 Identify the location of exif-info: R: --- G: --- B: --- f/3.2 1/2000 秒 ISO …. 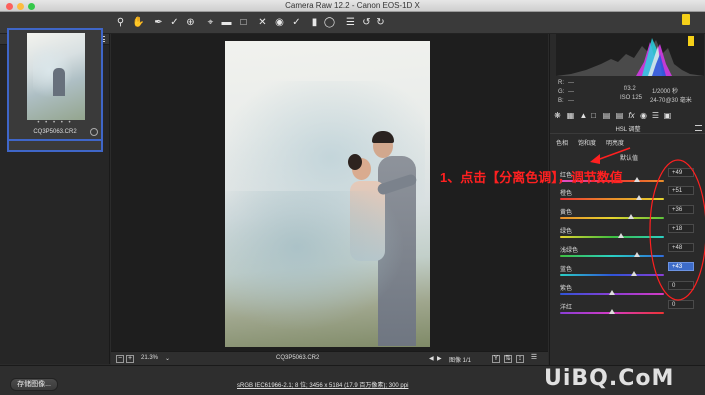
(628, 94).